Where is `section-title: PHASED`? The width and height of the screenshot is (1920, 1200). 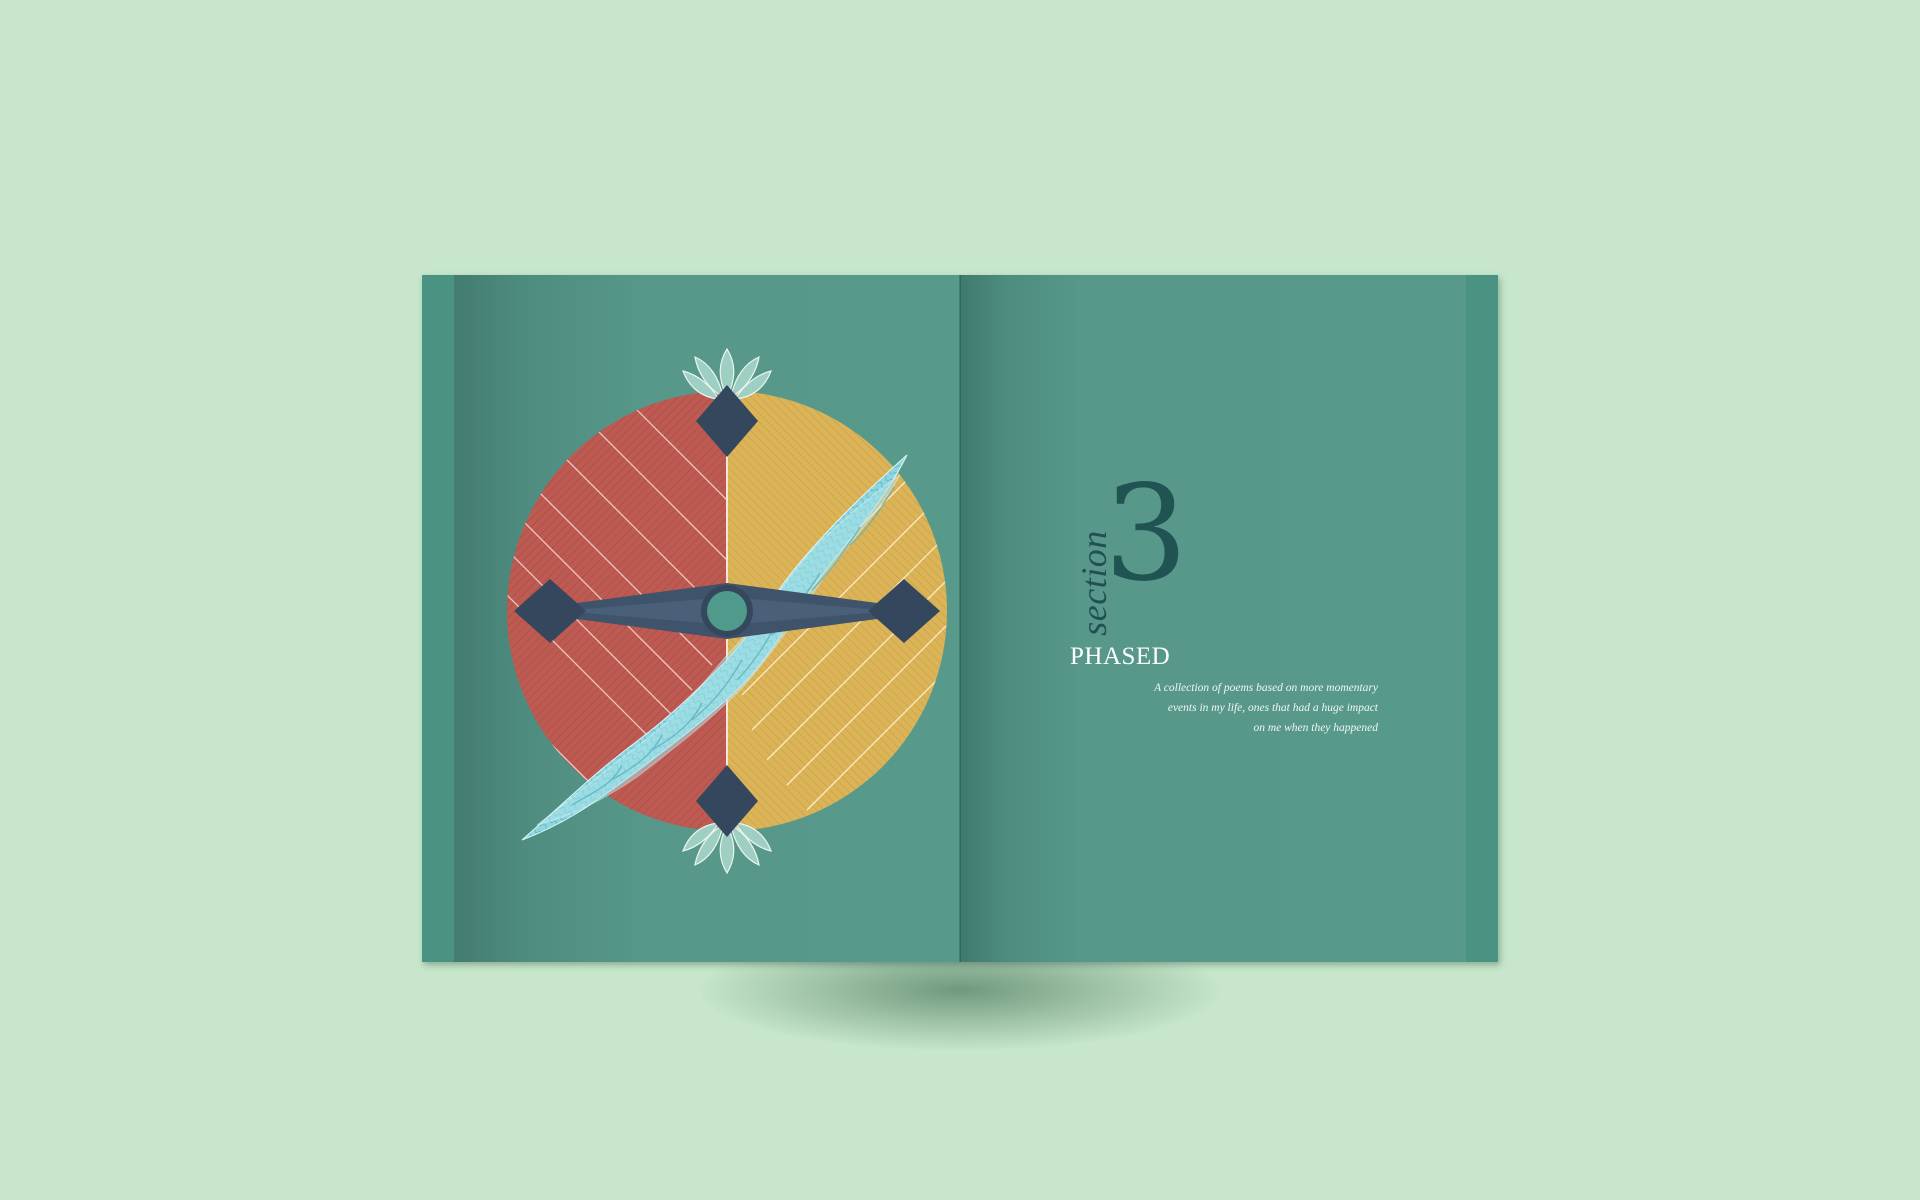 section-title: PHASED is located at coordinates (1120, 656).